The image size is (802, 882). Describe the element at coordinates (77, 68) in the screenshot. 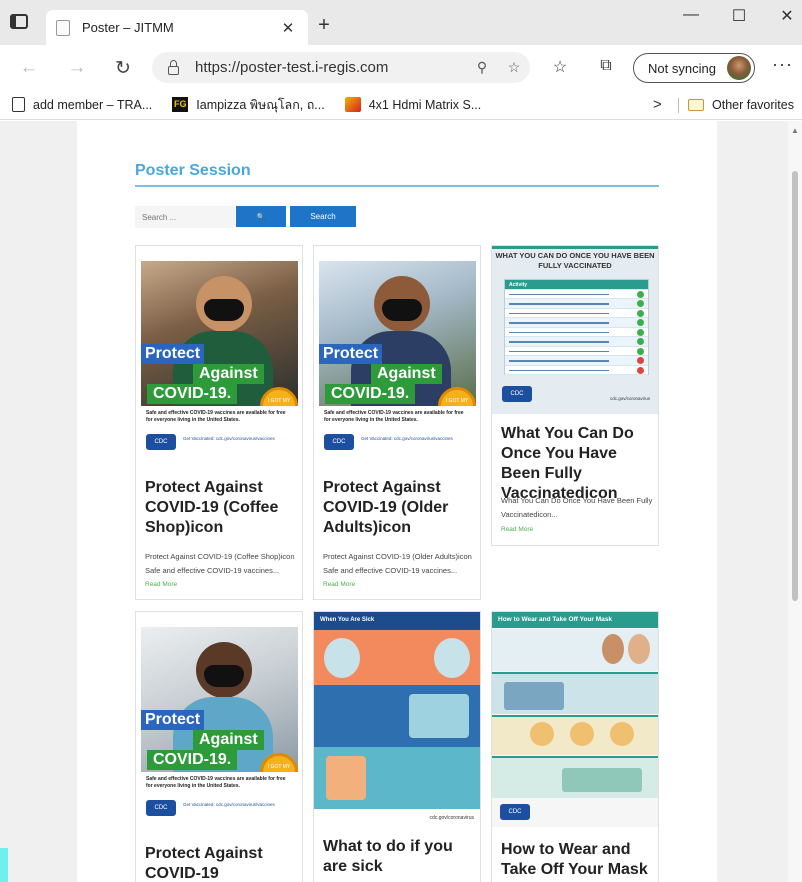

I see `forward-button: →` at that location.